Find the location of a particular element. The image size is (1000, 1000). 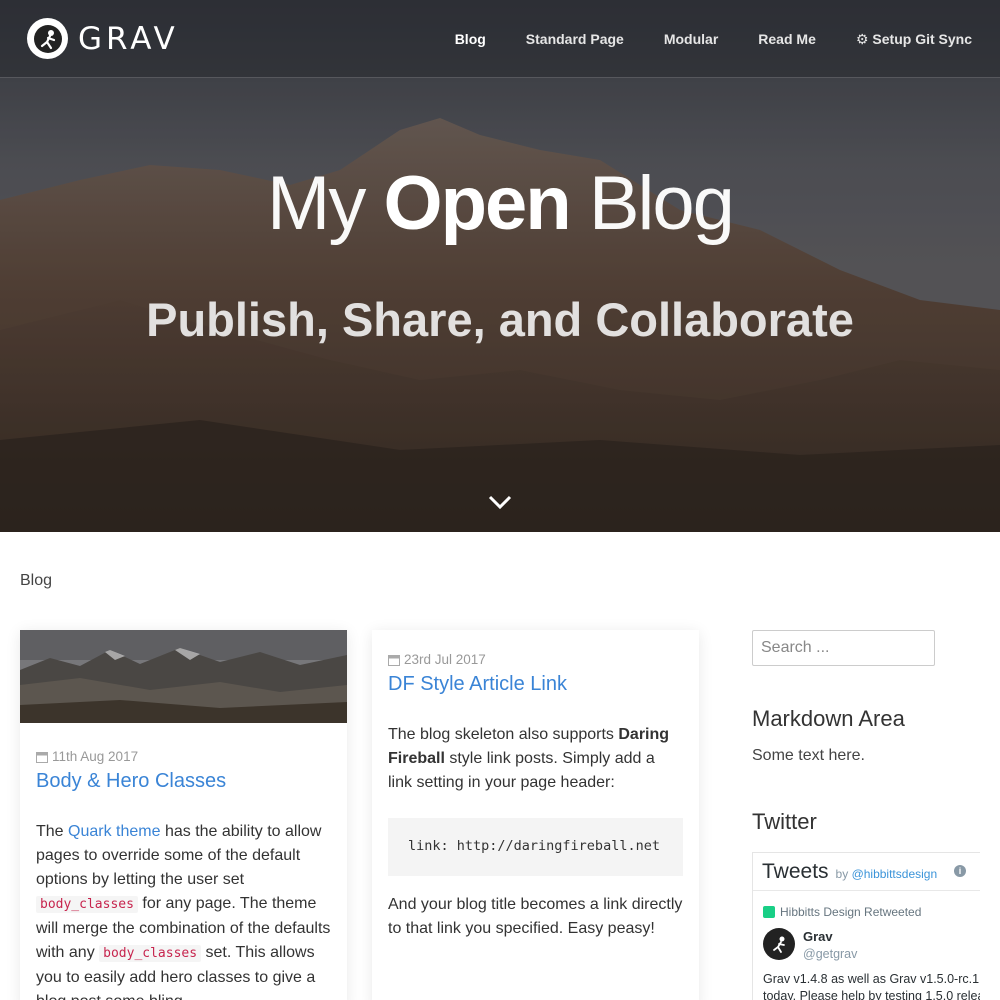

hero-title-part3: Blog is located at coordinates (652, 203).